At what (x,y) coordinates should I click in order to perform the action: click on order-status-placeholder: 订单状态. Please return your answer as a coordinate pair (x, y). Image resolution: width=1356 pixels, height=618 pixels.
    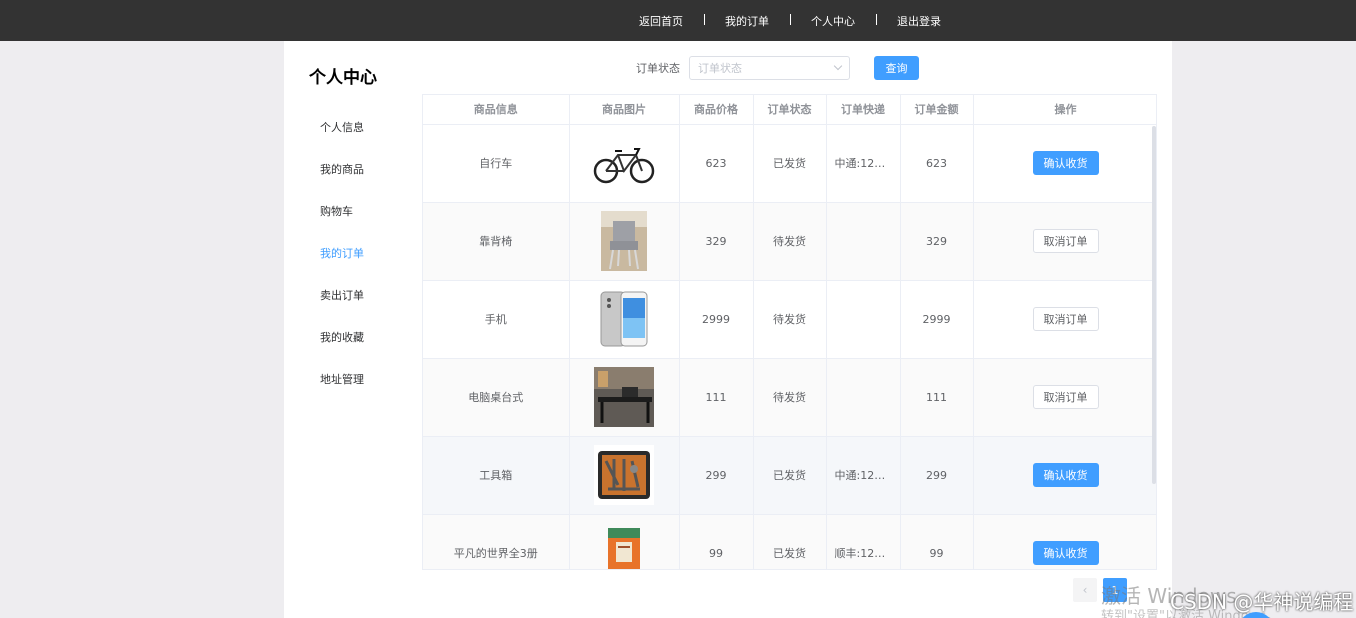
    Looking at the image, I should click on (720, 68).